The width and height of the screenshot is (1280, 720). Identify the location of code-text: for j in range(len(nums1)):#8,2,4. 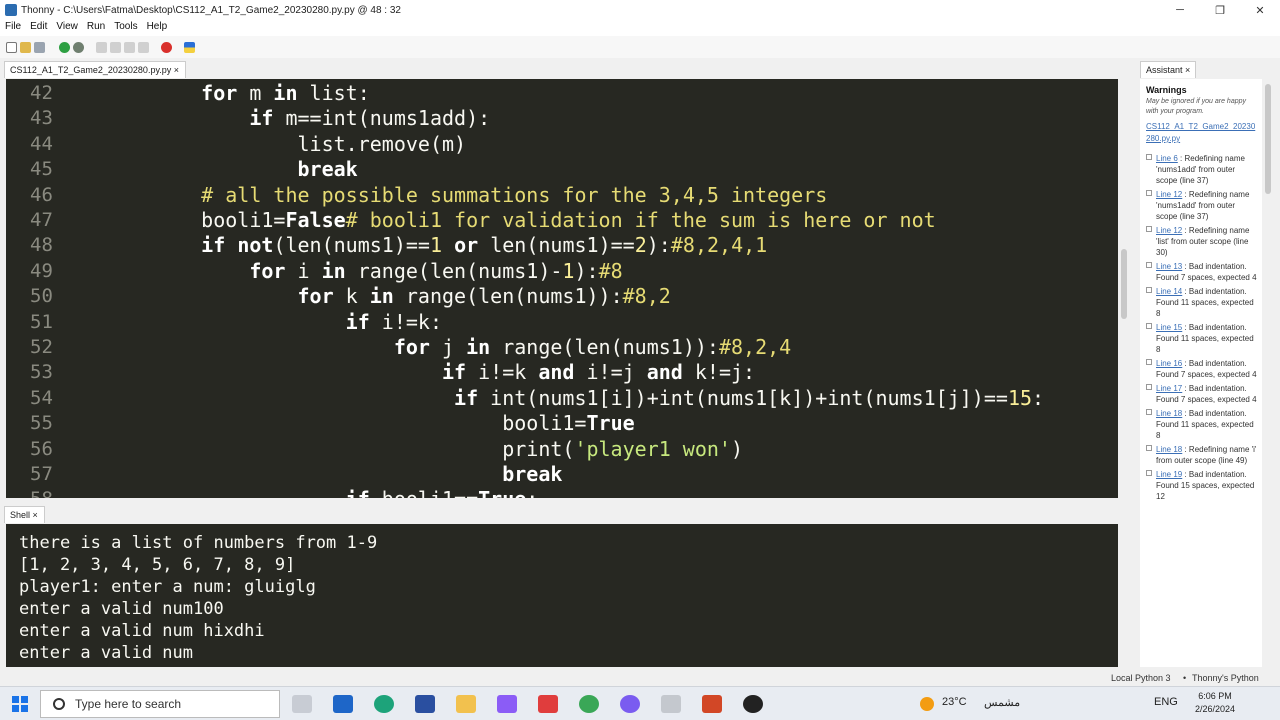
(472, 347).